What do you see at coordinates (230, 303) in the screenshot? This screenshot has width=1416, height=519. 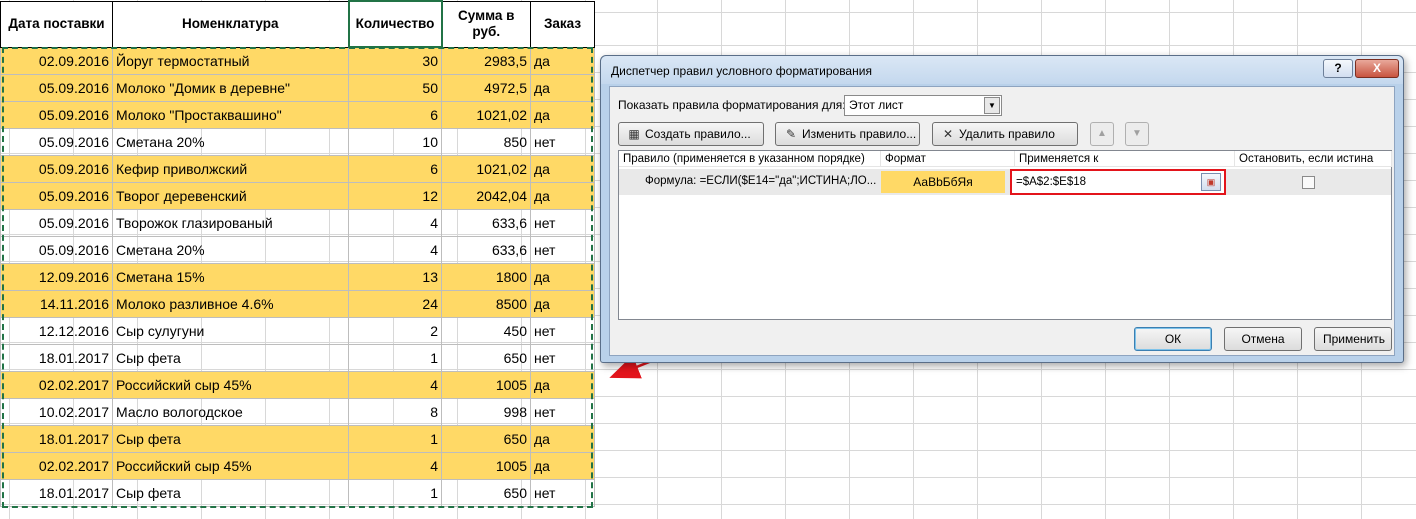 I see `cell-name: Молоко разливное 4.6%` at bounding box center [230, 303].